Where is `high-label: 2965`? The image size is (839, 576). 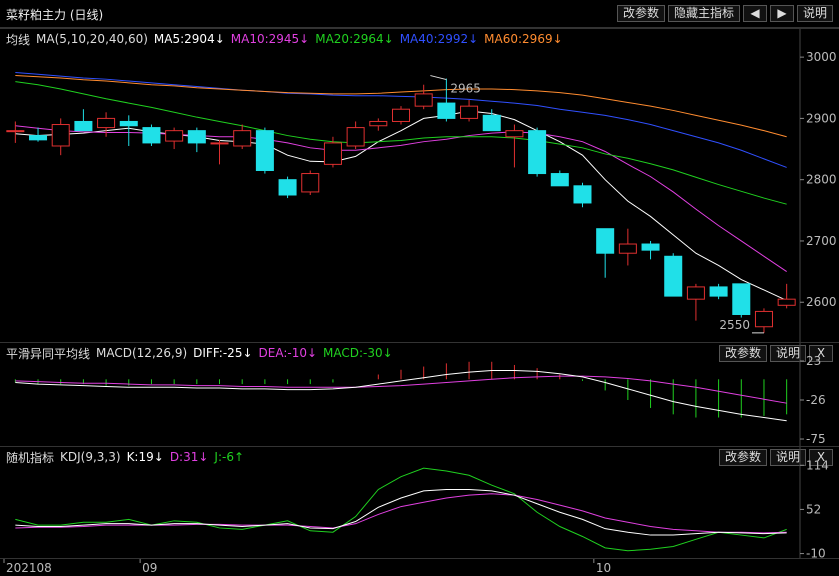
high-label: 2965 is located at coordinates (465, 89).